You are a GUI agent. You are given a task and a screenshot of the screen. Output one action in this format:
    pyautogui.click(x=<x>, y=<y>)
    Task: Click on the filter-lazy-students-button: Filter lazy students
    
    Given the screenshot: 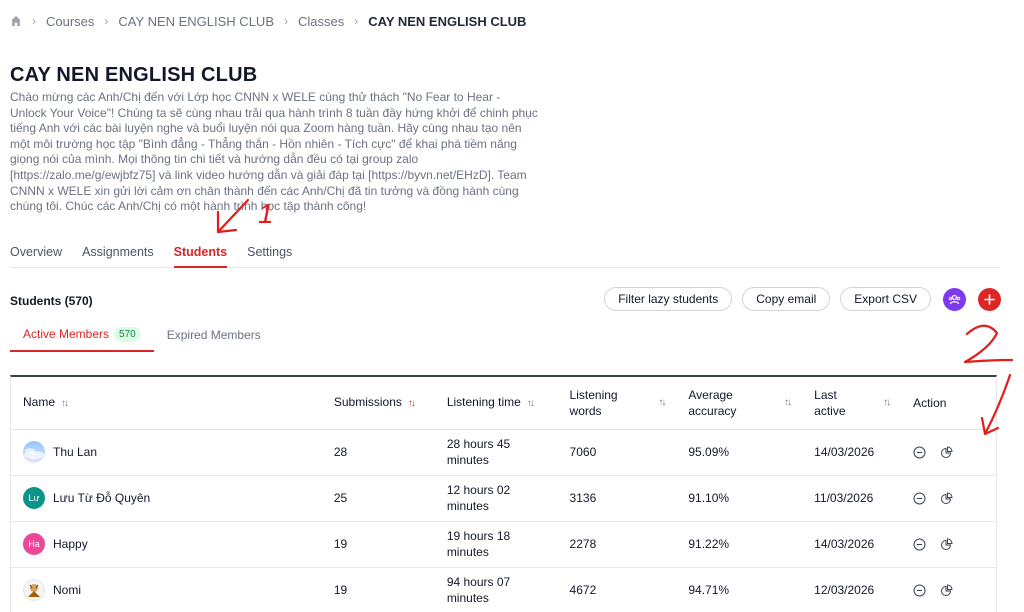 What is the action you would take?
    pyautogui.click(x=668, y=299)
    